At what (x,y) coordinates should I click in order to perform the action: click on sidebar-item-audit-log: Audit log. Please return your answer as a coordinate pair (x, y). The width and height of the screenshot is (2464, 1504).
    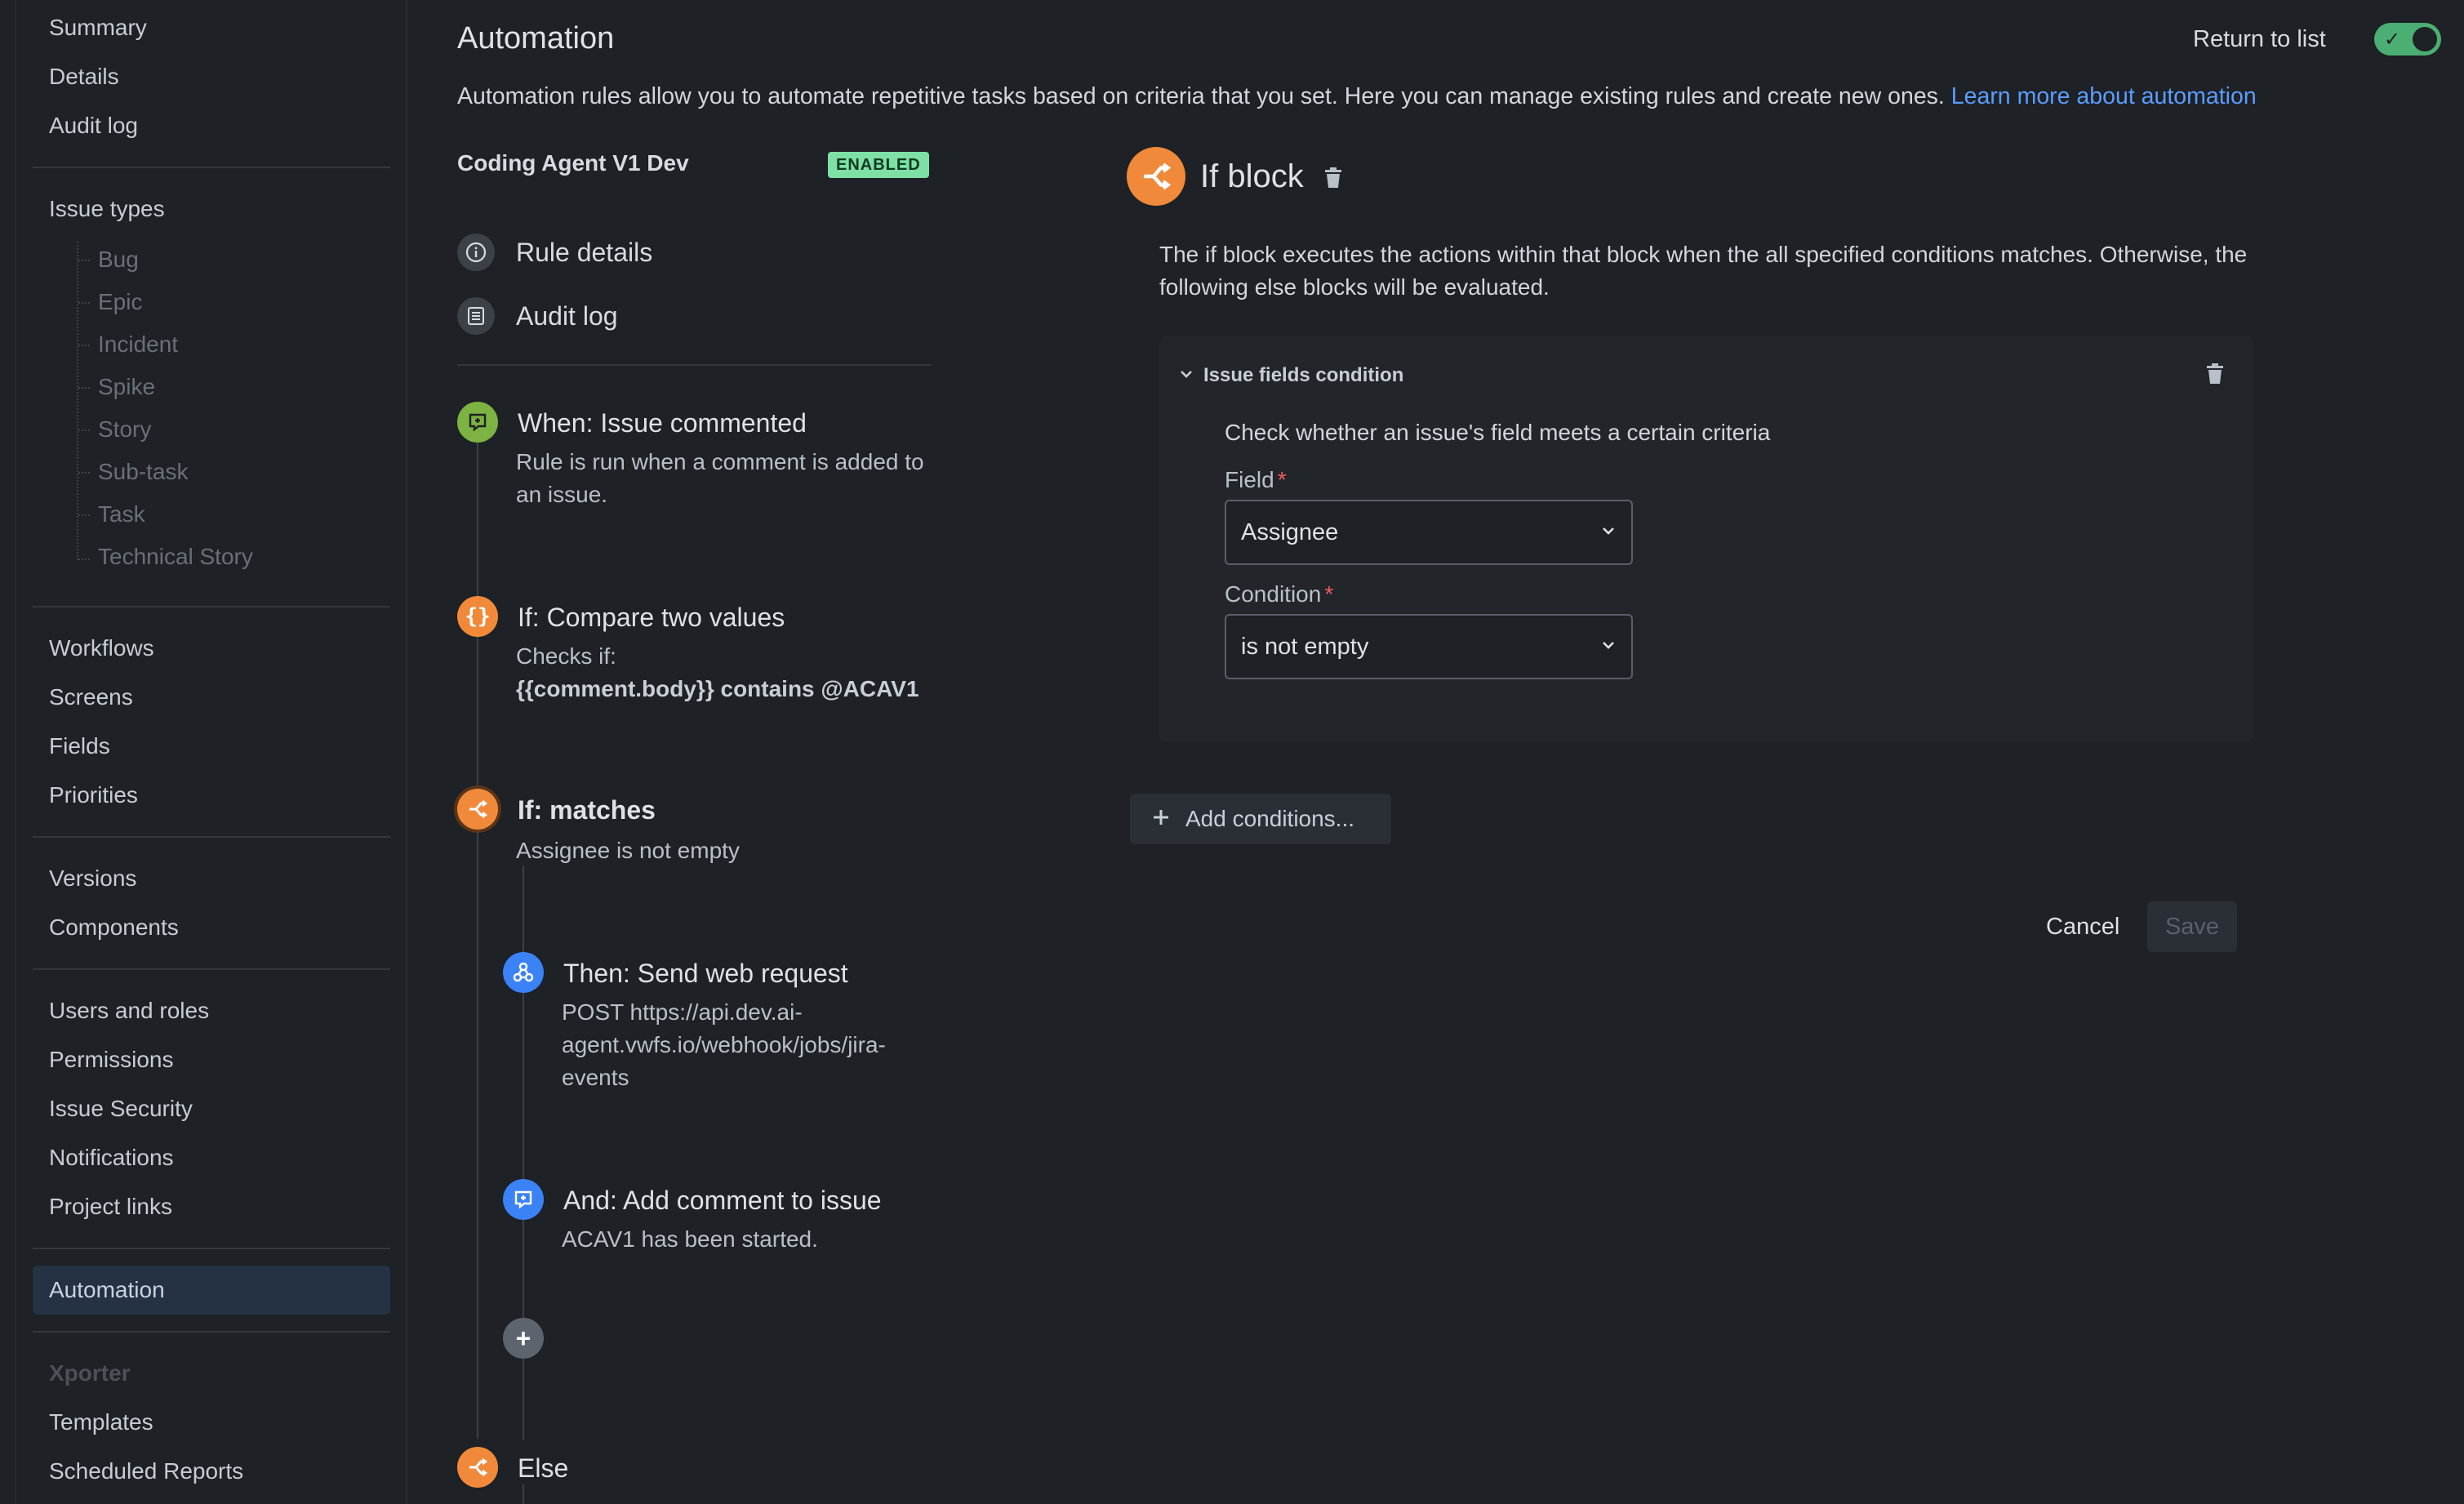
    Looking at the image, I should click on (94, 126).